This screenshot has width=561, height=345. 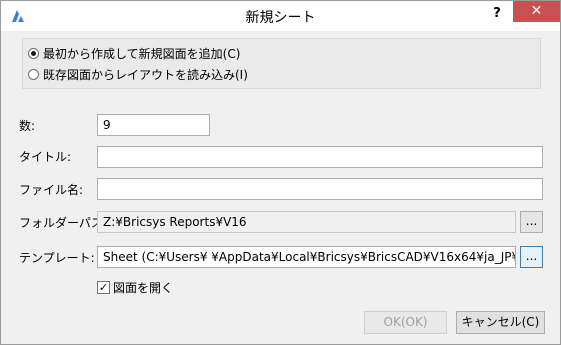 What do you see at coordinates (497, 14) in the screenshot?
I see `help-button: ?` at bounding box center [497, 14].